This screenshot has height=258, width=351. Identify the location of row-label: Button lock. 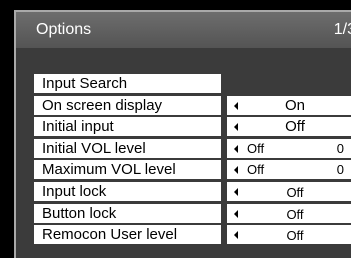
(79, 213).